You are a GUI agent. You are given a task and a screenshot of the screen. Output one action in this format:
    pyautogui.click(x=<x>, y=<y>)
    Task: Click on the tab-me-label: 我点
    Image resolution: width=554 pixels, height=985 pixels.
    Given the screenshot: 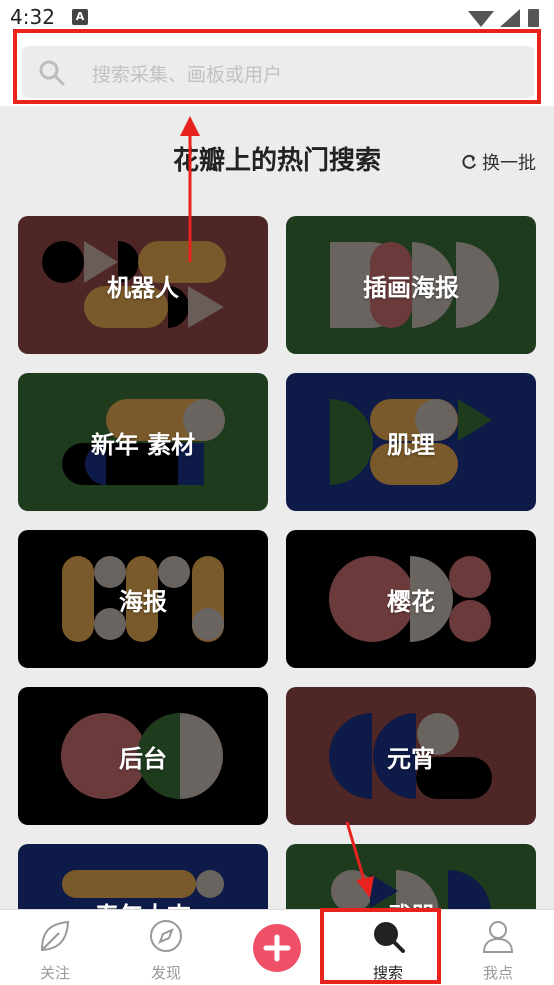 What is the action you would take?
    pyautogui.click(x=497, y=973)
    